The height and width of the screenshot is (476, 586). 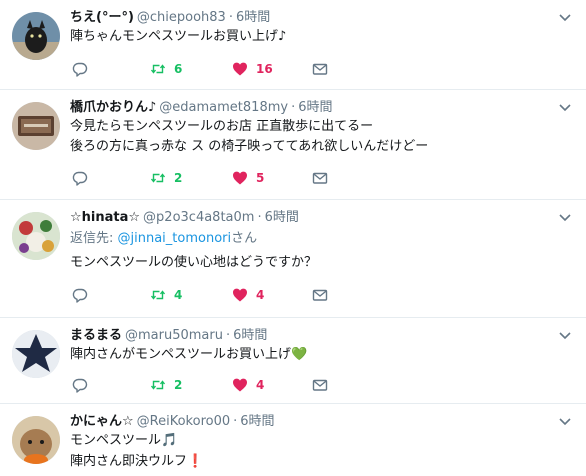 What do you see at coordinates (264, 69) in the screenshot?
I see `like-count: 16` at bounding box center [264, 69].